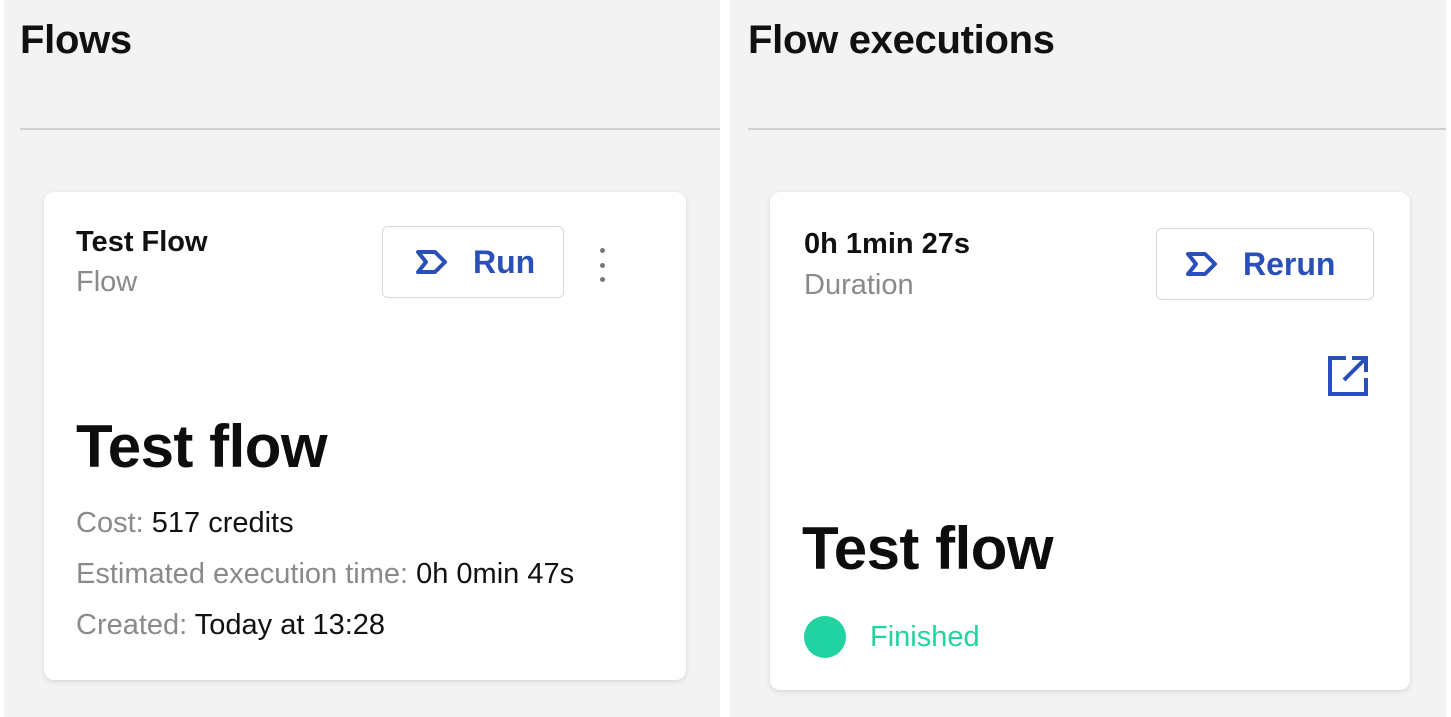  What do you see at coordinates (928, 548) in the screenshot?
I see `execution-big-title: Test flow` at bounding box center [928, 548].